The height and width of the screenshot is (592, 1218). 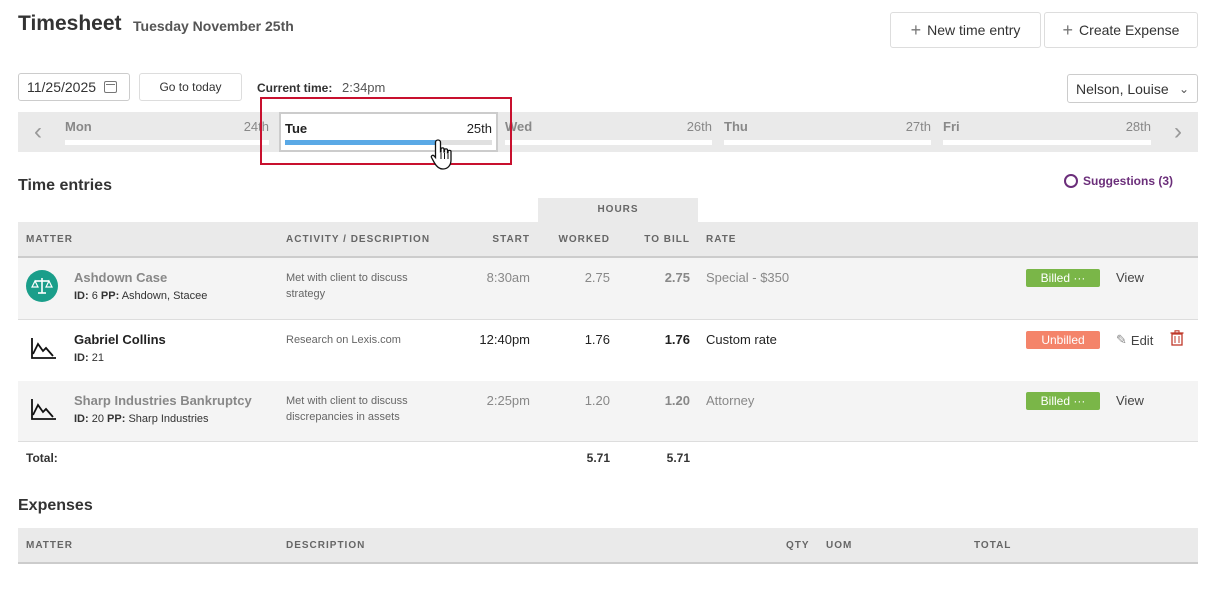 I want to click on next-week-button: ›, so click(x=1178, y=132).